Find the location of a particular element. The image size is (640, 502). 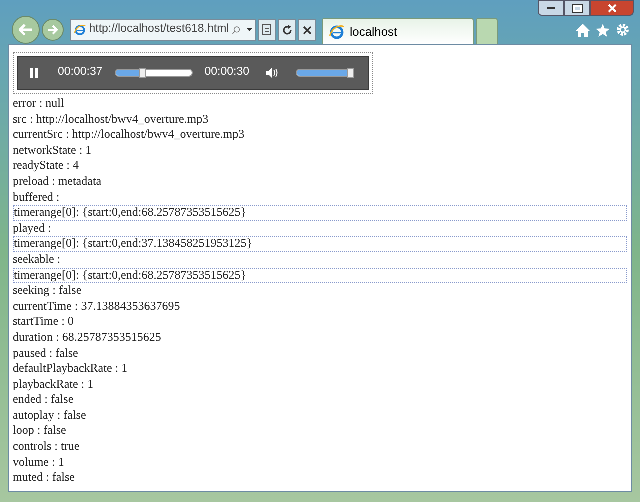

browser-tab: localhost is located at coordinates (398, 31).